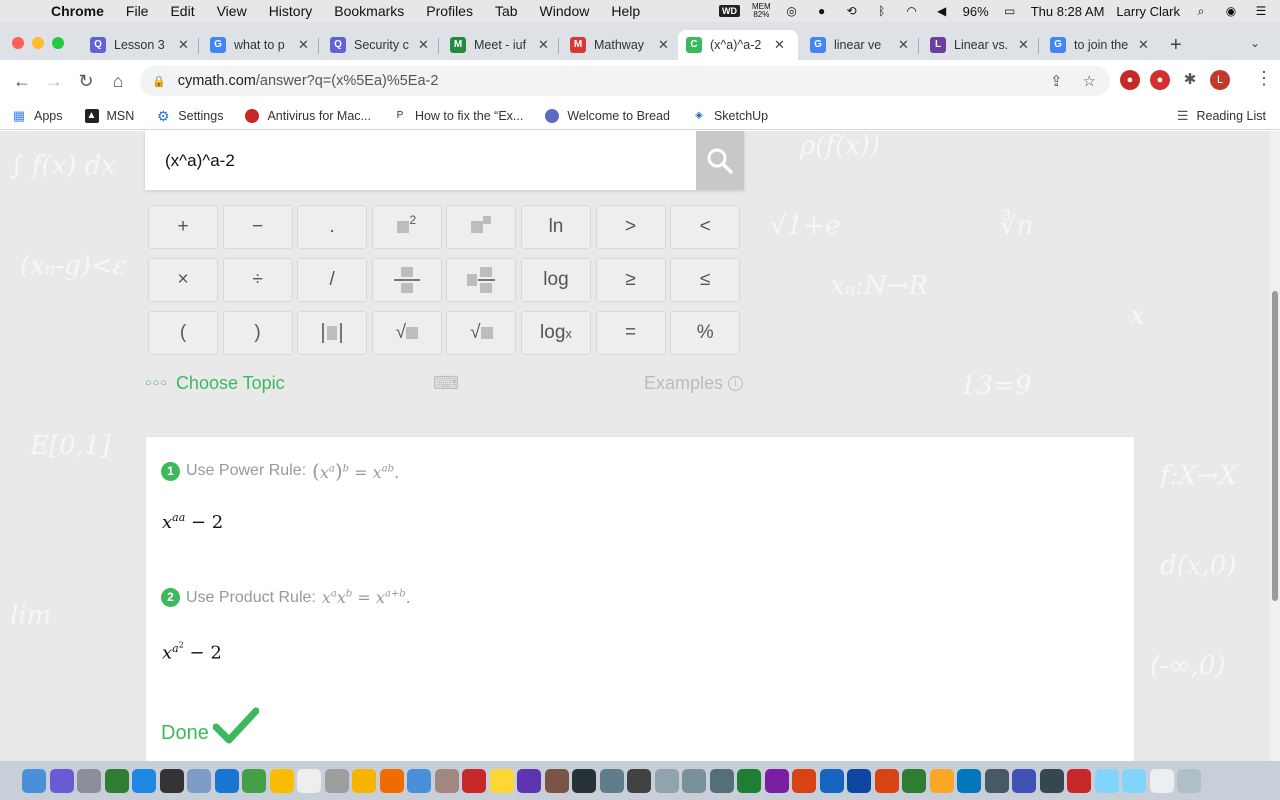  I want to click on key-log: log, so click(555, 280).